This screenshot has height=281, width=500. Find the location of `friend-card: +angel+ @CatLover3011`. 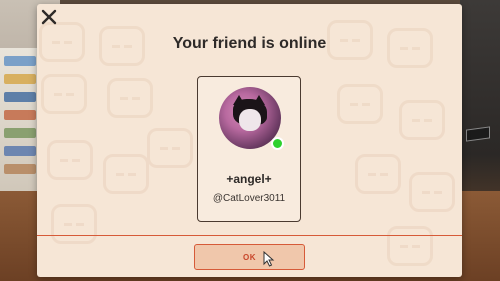

friend-card: +angel+ @CatLover3011 is located at coordinates (249, 149).